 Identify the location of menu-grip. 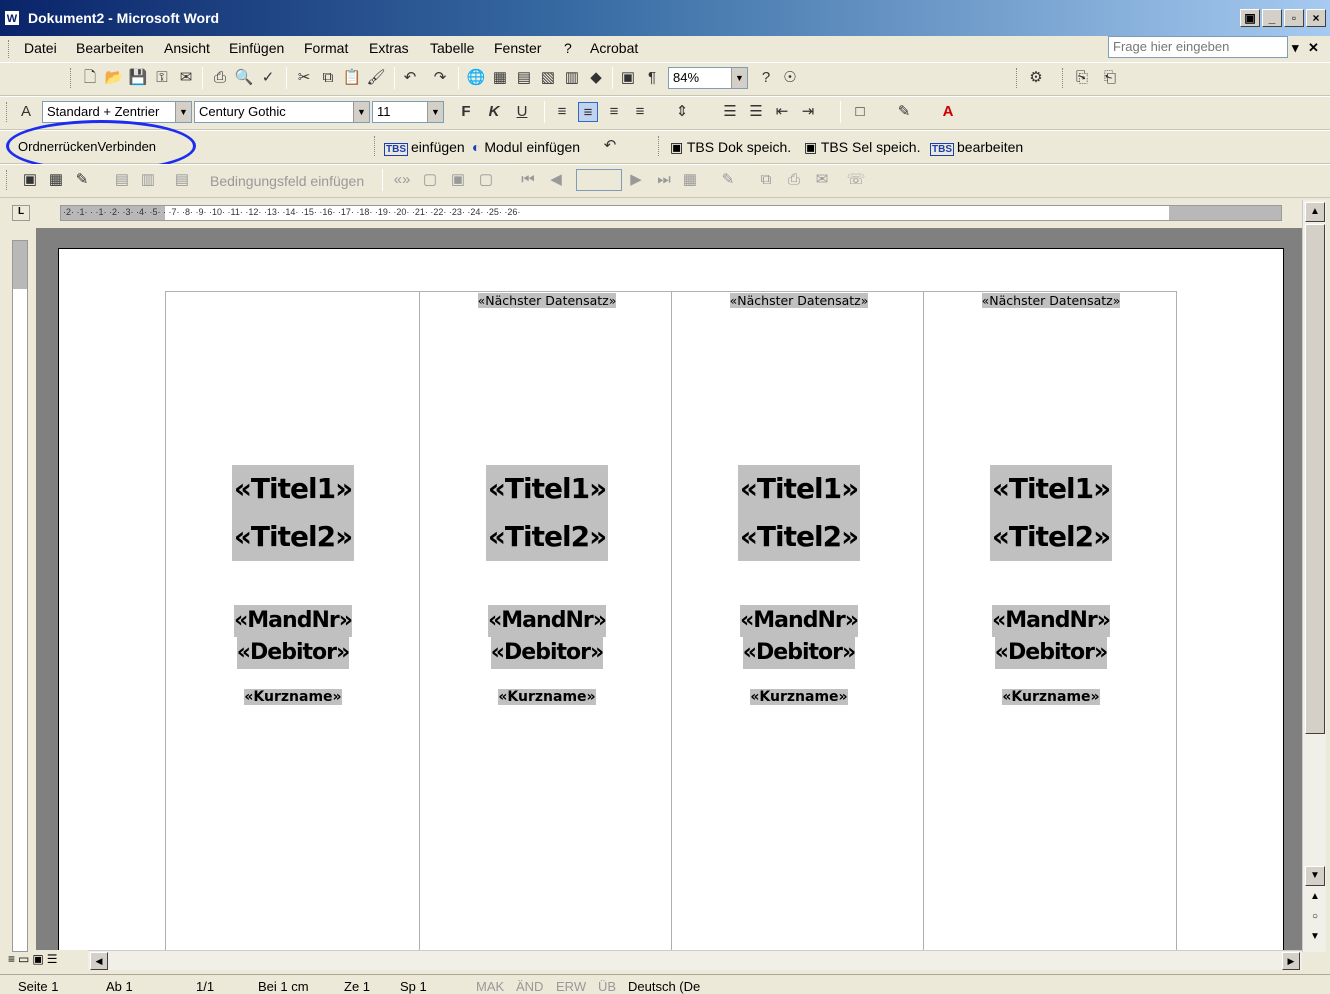
(9, 49).